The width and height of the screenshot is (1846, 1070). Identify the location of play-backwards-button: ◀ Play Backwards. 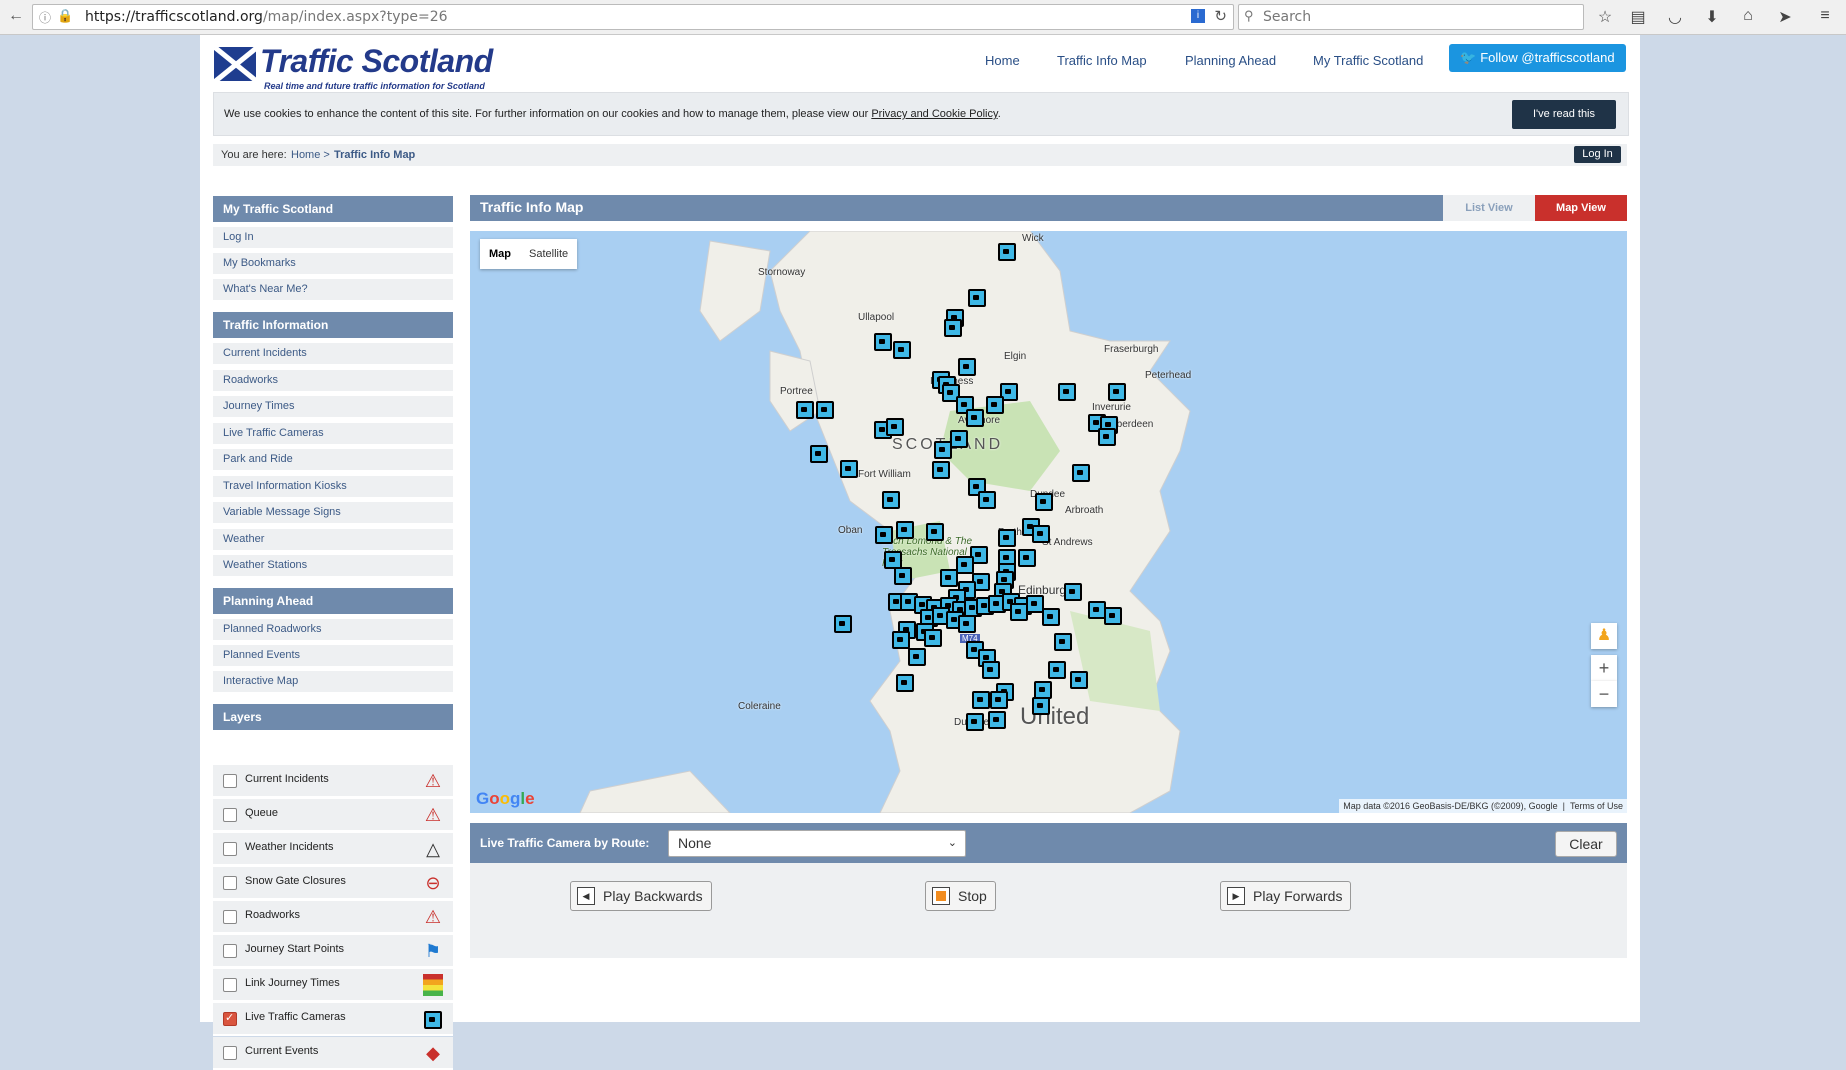
(641, 896).